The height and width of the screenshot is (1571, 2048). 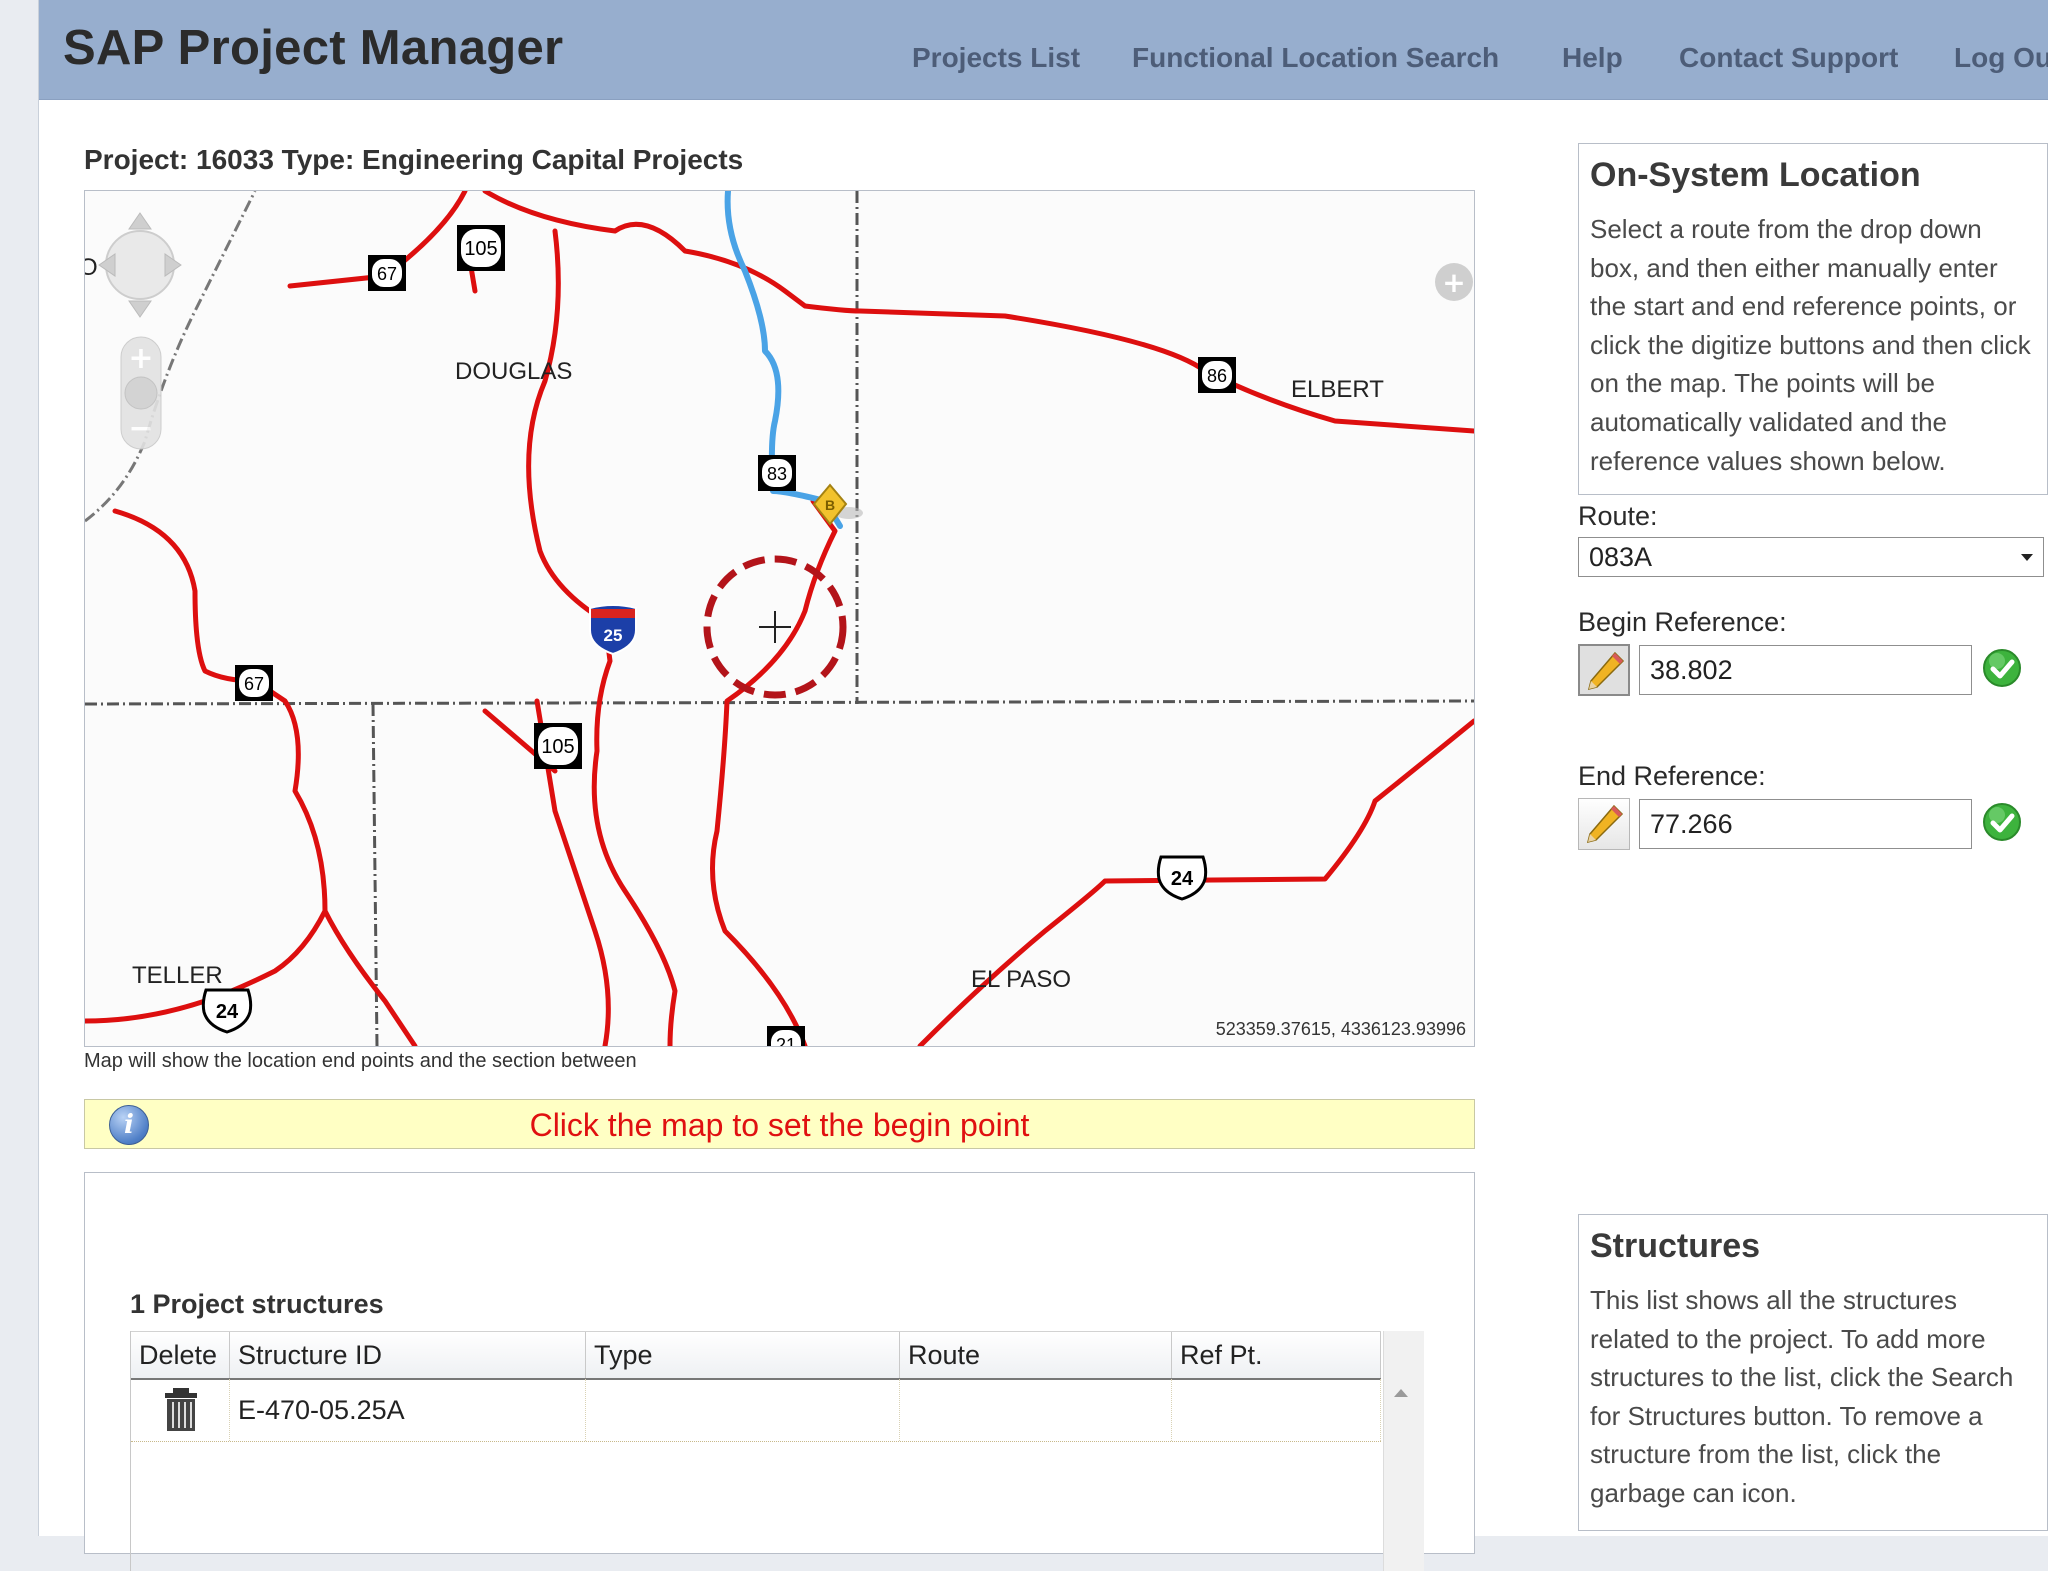 I want to click on pan-control, so click(x=140, y=265).